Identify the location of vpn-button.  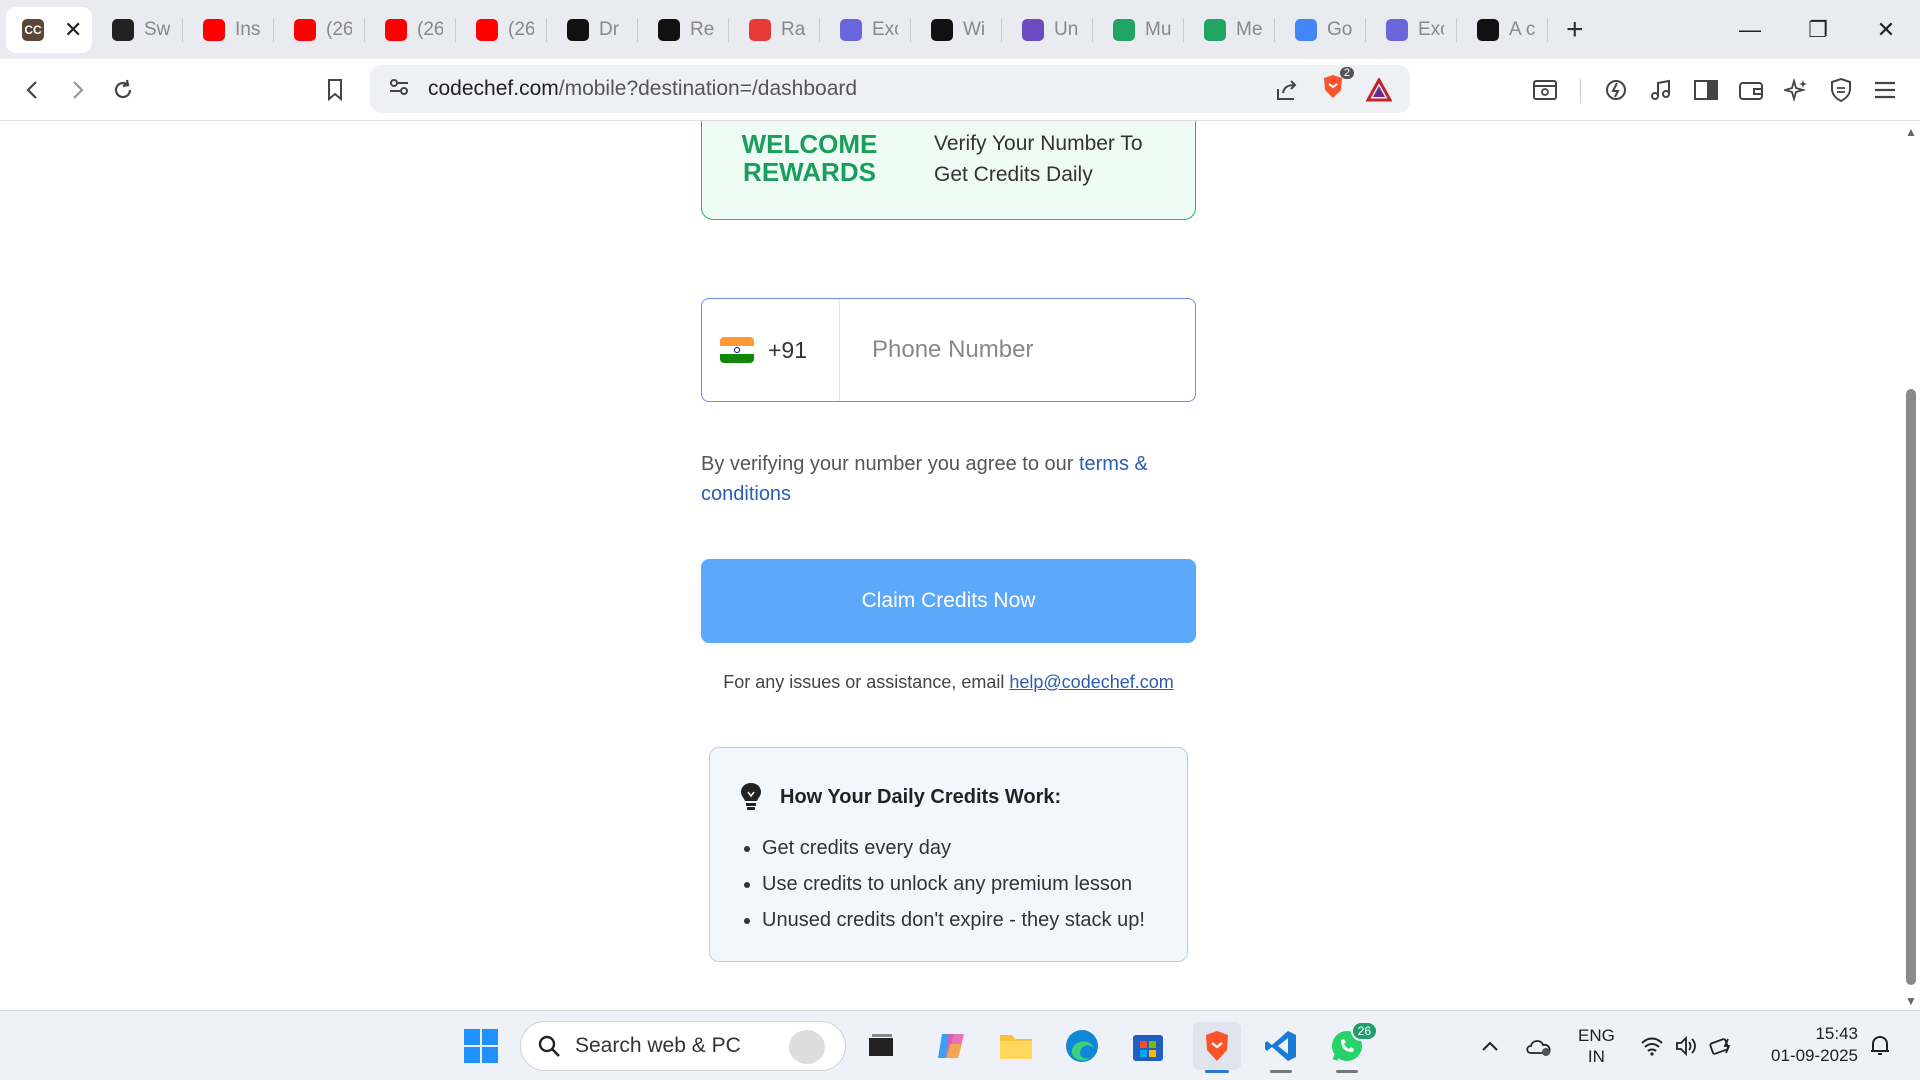
(1841, 90).